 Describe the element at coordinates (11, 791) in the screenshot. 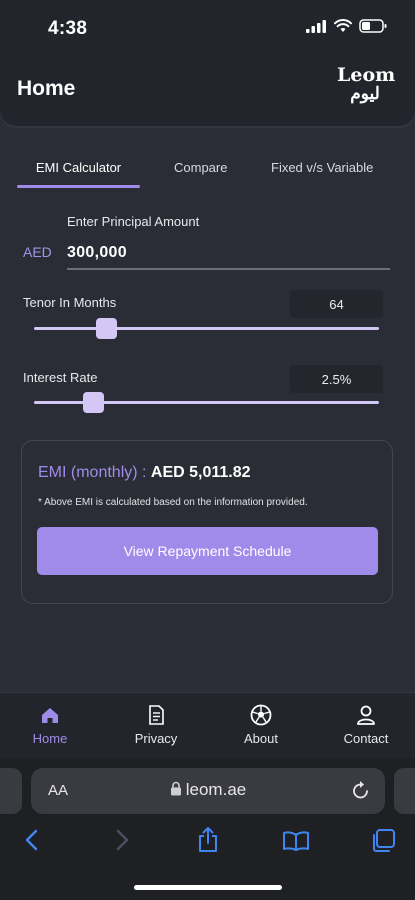

I see `previous-tab-pill` at that location.